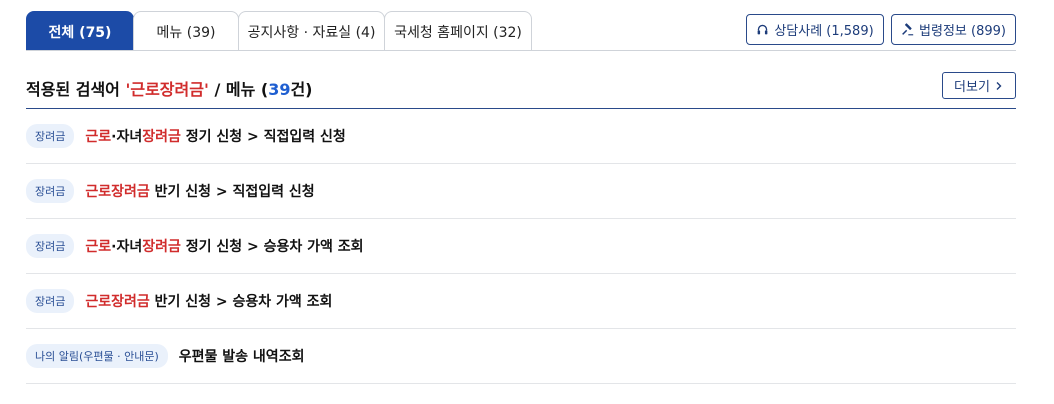  What do you see at coordinates (241, 302) in the screenshot?
I see `title-text: 반기 신청 > 승용차 가액 조회` at bounding box center [241, 302].